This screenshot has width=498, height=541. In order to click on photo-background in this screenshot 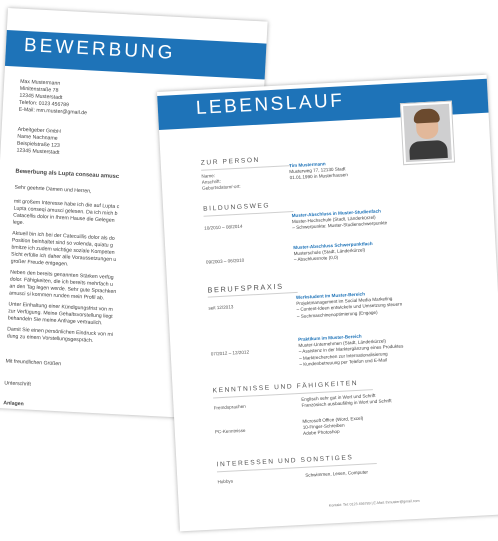, I will do `click(427, 133)`.